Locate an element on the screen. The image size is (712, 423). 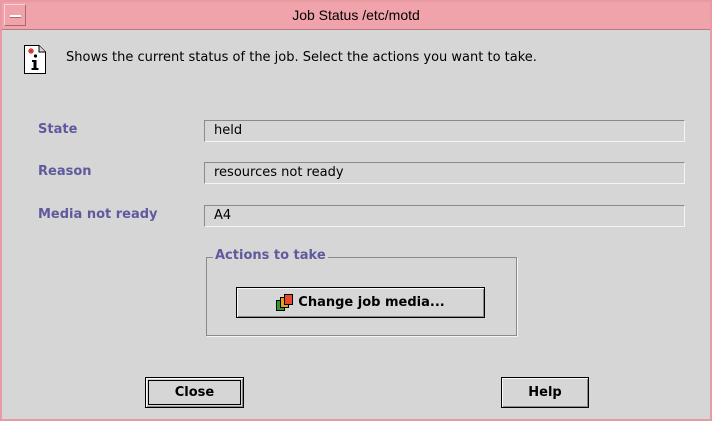
reason-label: Reason is located at coordinates (65, 171).